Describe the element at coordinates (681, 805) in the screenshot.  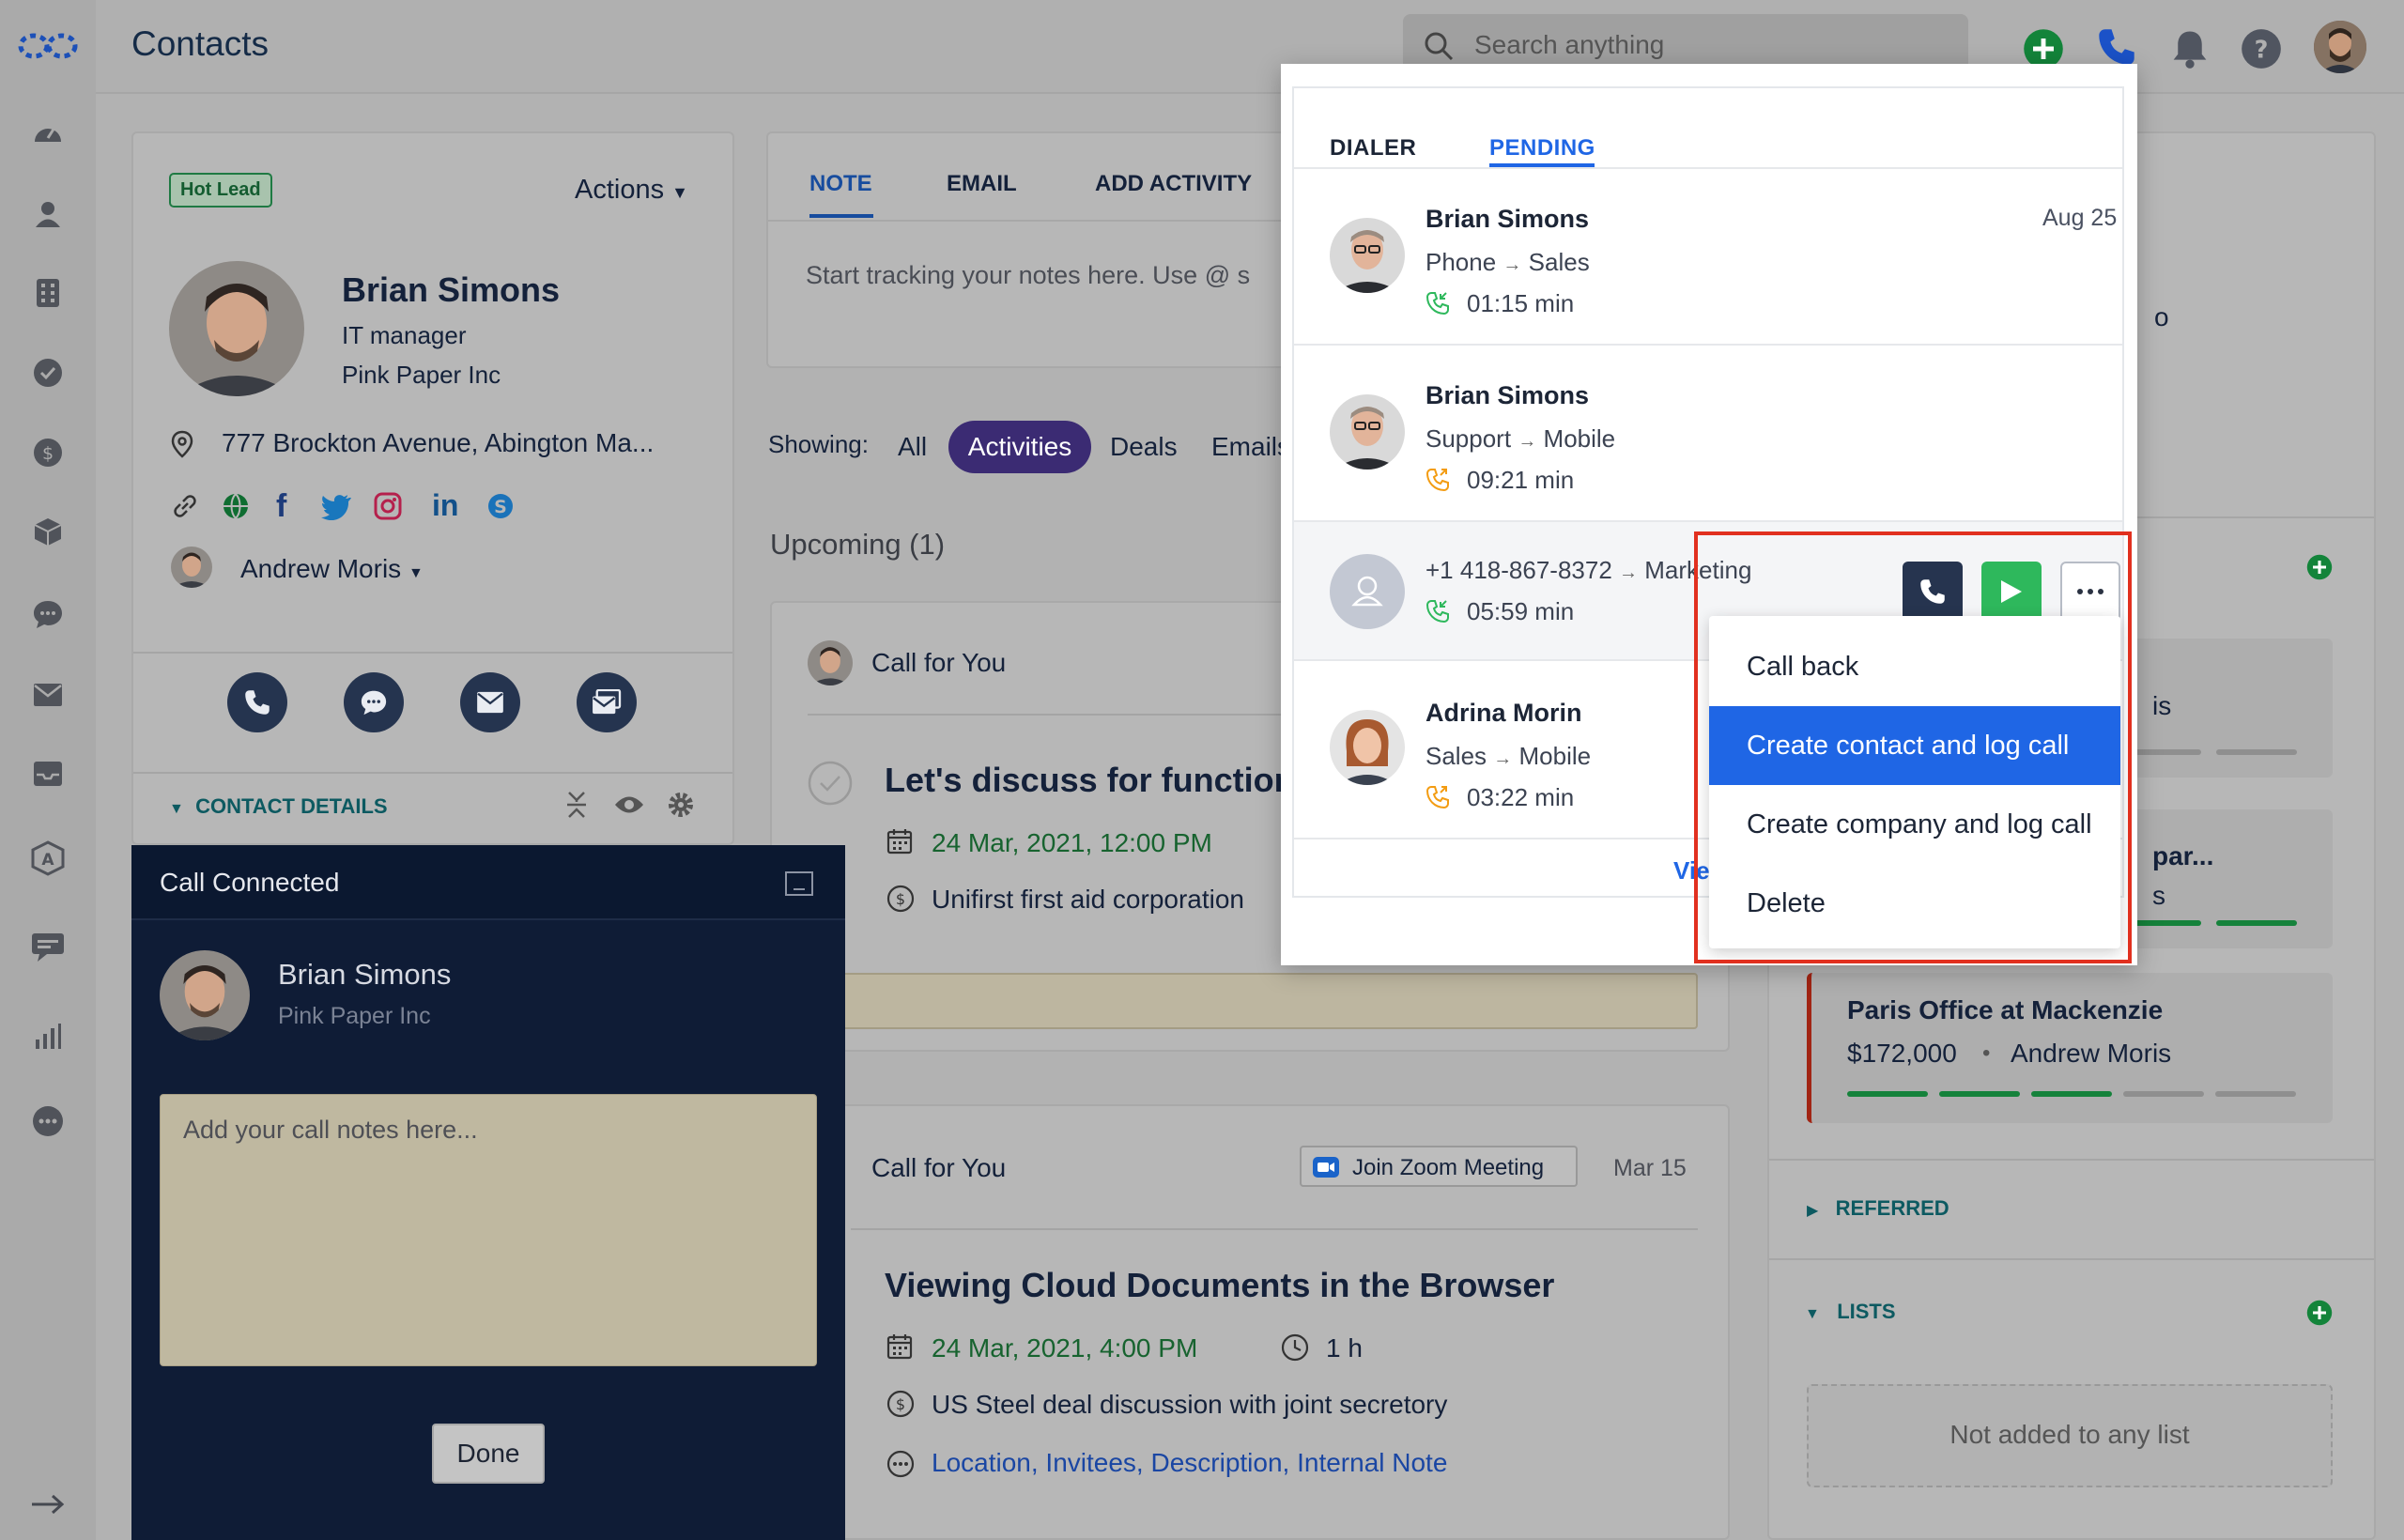
I see `settings-gear-icon` at that location.